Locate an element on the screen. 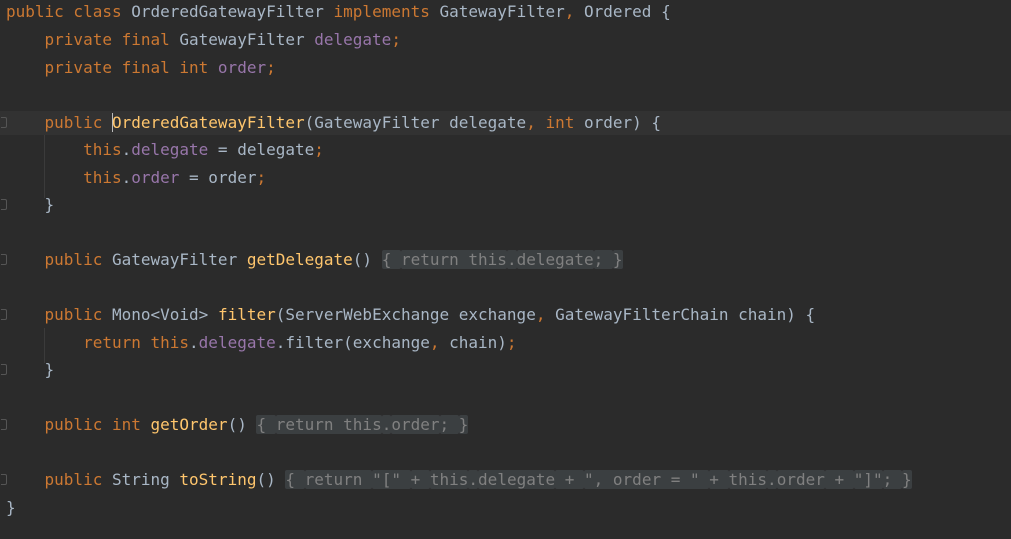 The width and height of the screenshot is (1011, 539). code-token: private final int is located at coordinates (112, 67).